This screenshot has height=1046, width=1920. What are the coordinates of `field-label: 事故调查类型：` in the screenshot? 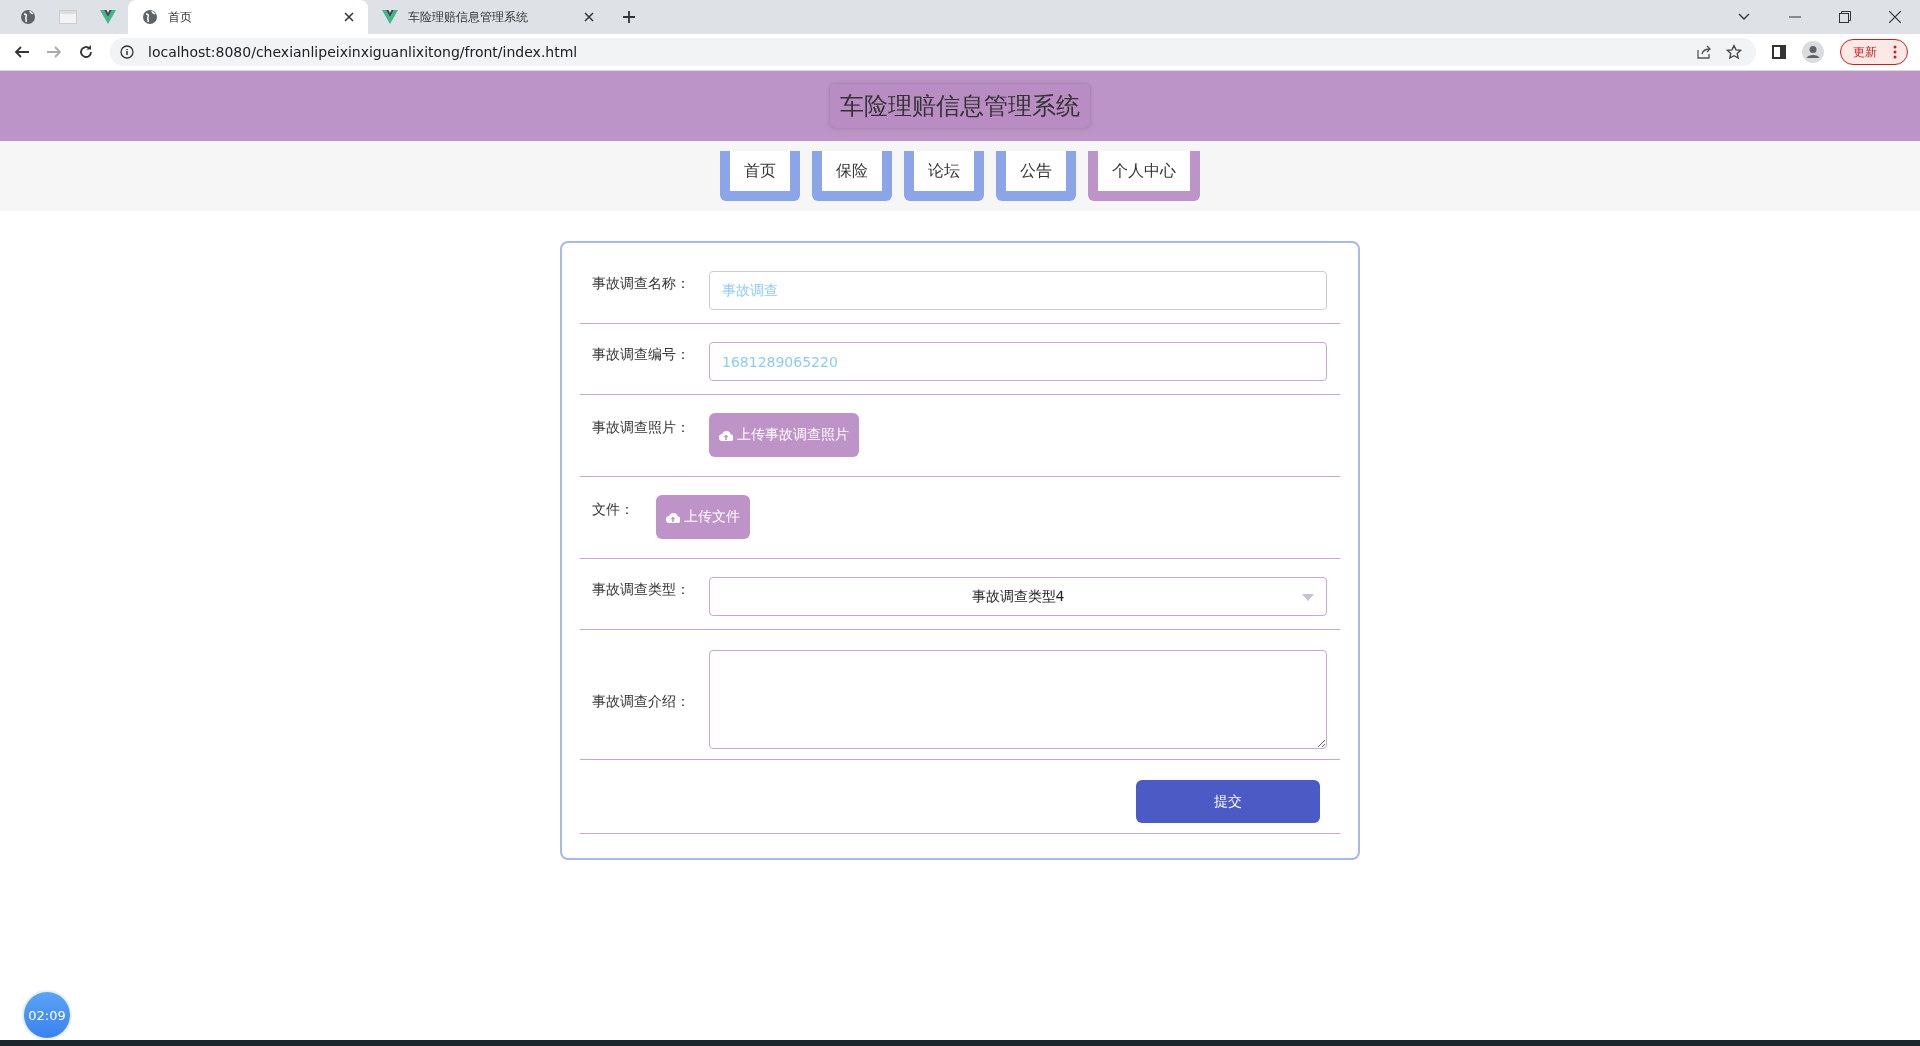 It's located at (641, 589).